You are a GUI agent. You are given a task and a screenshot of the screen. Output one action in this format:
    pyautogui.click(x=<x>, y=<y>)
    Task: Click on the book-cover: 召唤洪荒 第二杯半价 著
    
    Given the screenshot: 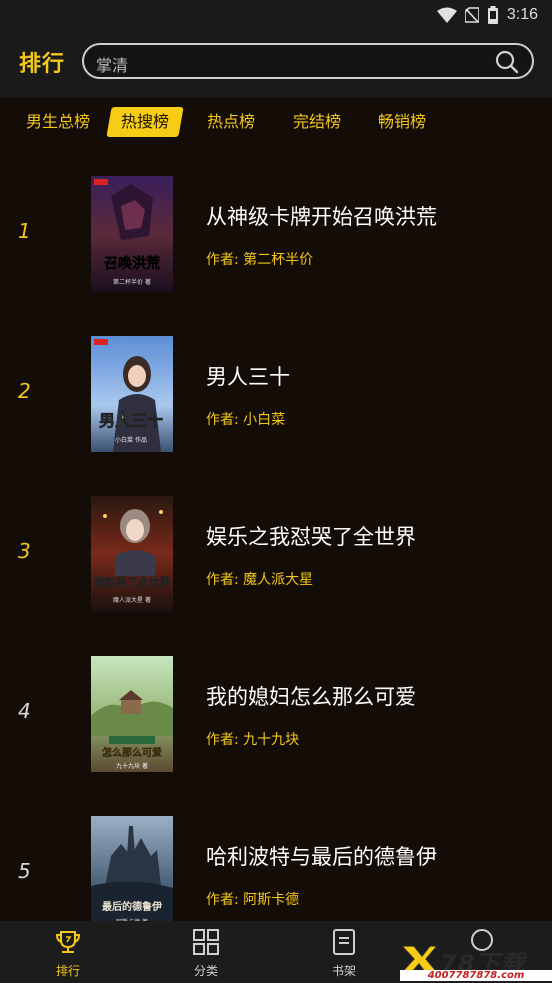 What is the action you would take?
    pyautogui.click(x=132, y=234)
    